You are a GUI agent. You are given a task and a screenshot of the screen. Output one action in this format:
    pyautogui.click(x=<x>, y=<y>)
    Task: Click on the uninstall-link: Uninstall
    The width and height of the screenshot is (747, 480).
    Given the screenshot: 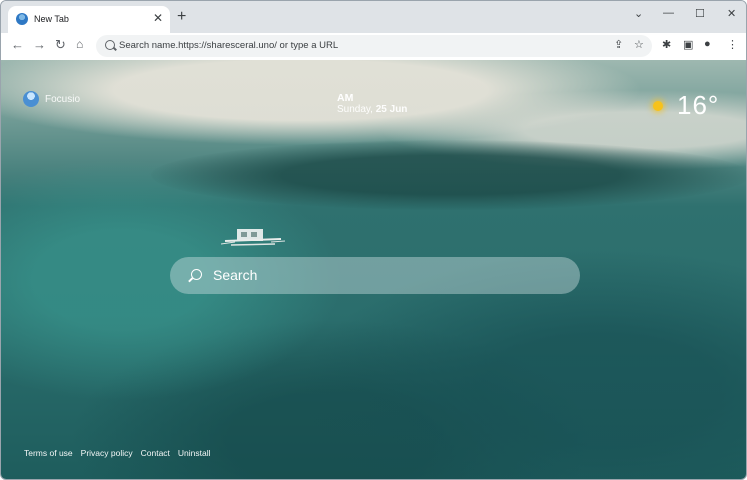 What is the action you would take?
    pyautogui.click(x=194, y=453)
    